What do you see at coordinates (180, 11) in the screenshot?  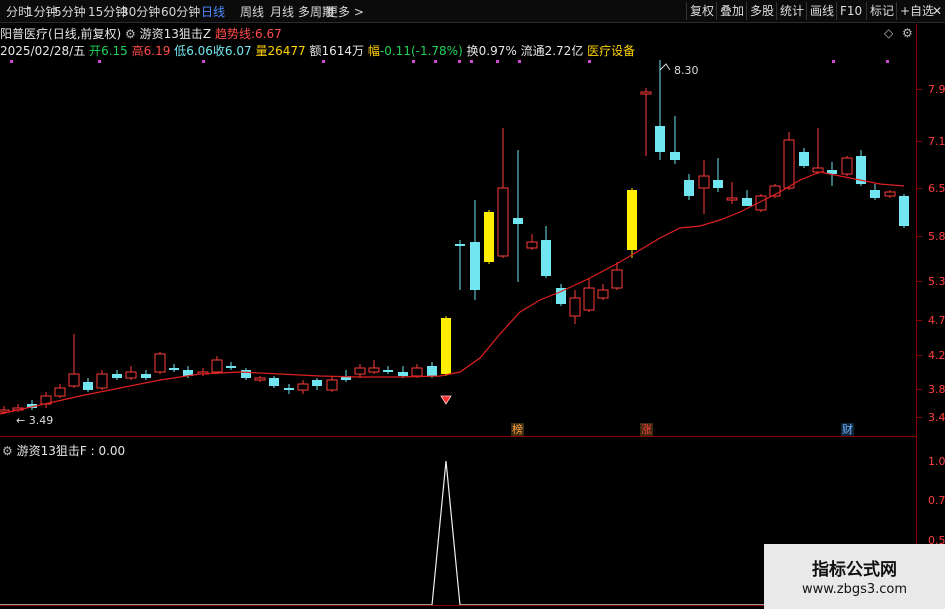 I see `period-tab-5: 60分钟` at bounding box center [180, 11].